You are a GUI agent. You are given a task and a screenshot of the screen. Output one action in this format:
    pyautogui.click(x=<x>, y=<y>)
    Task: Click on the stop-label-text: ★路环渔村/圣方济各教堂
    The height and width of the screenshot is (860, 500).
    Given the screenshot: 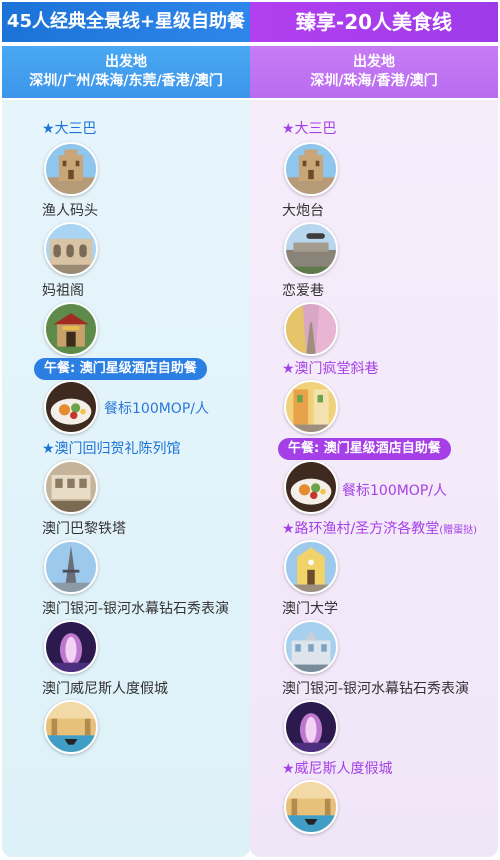 What is the action you would take?
    pyautogui.click(x=361, y=529)
    